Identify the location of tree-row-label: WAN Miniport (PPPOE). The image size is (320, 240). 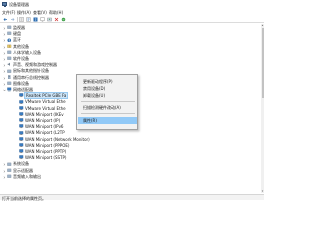
(47, 145).